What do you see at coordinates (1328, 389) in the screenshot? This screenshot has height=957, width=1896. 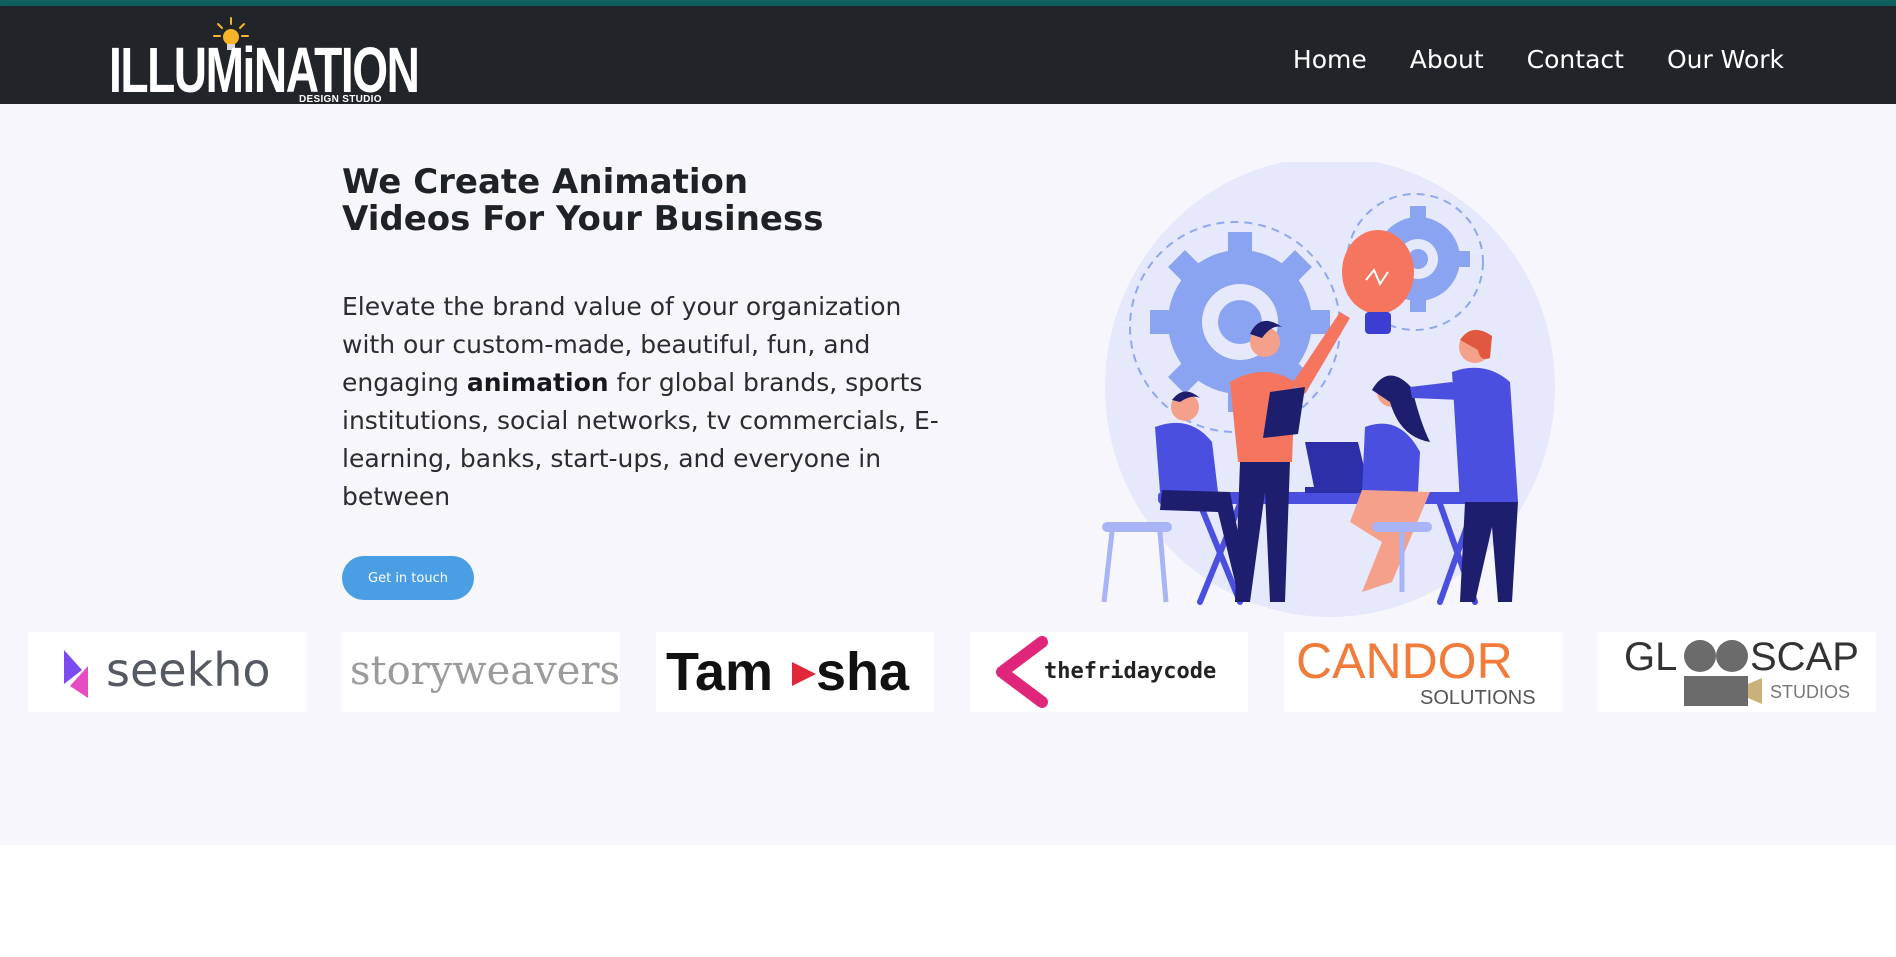 I see `team-brainstorm-illustration` at bounding box center [1328, 389].